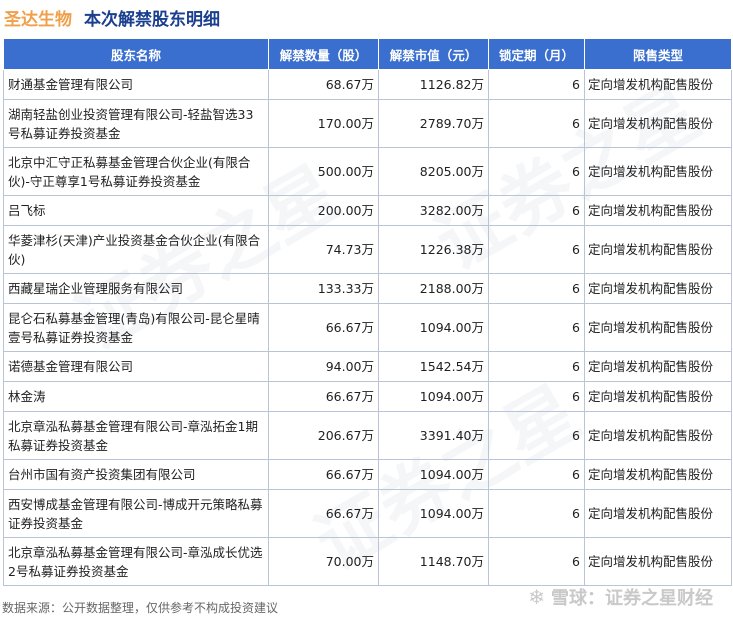 The image size is (733, 617). I want to click on holder-name-cell: 西安博成基金管理有限公司-博成开元策略私募证券投资基金, so click(136, 513).